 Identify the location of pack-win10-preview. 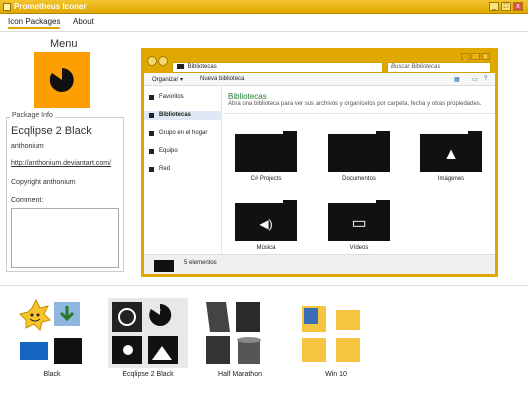
(331, 334).